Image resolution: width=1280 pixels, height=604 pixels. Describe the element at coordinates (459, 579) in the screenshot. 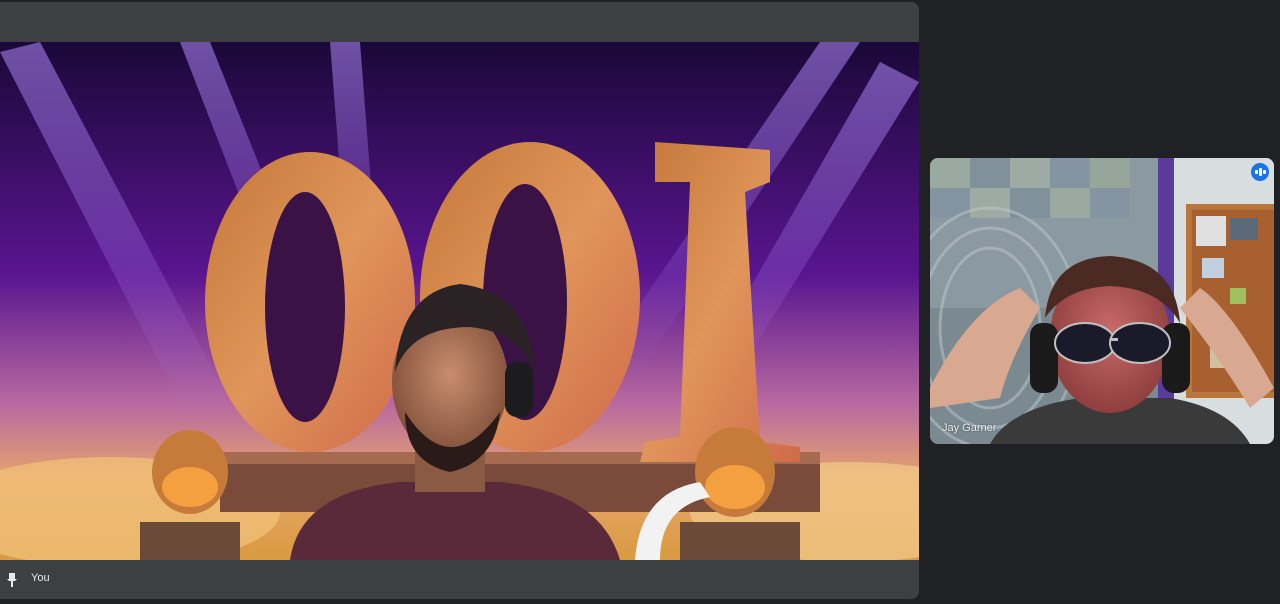

I see `tile-bottom-bar: You` at that location.